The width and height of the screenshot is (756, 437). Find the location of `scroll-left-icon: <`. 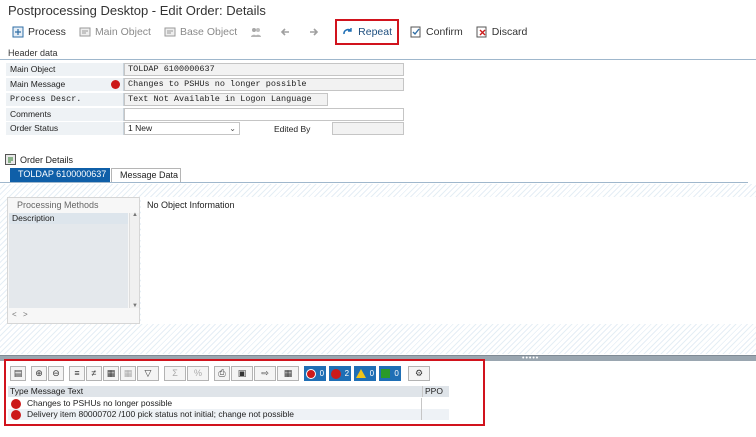

scroll-left-icon: < is located at coordinates (14, 314).